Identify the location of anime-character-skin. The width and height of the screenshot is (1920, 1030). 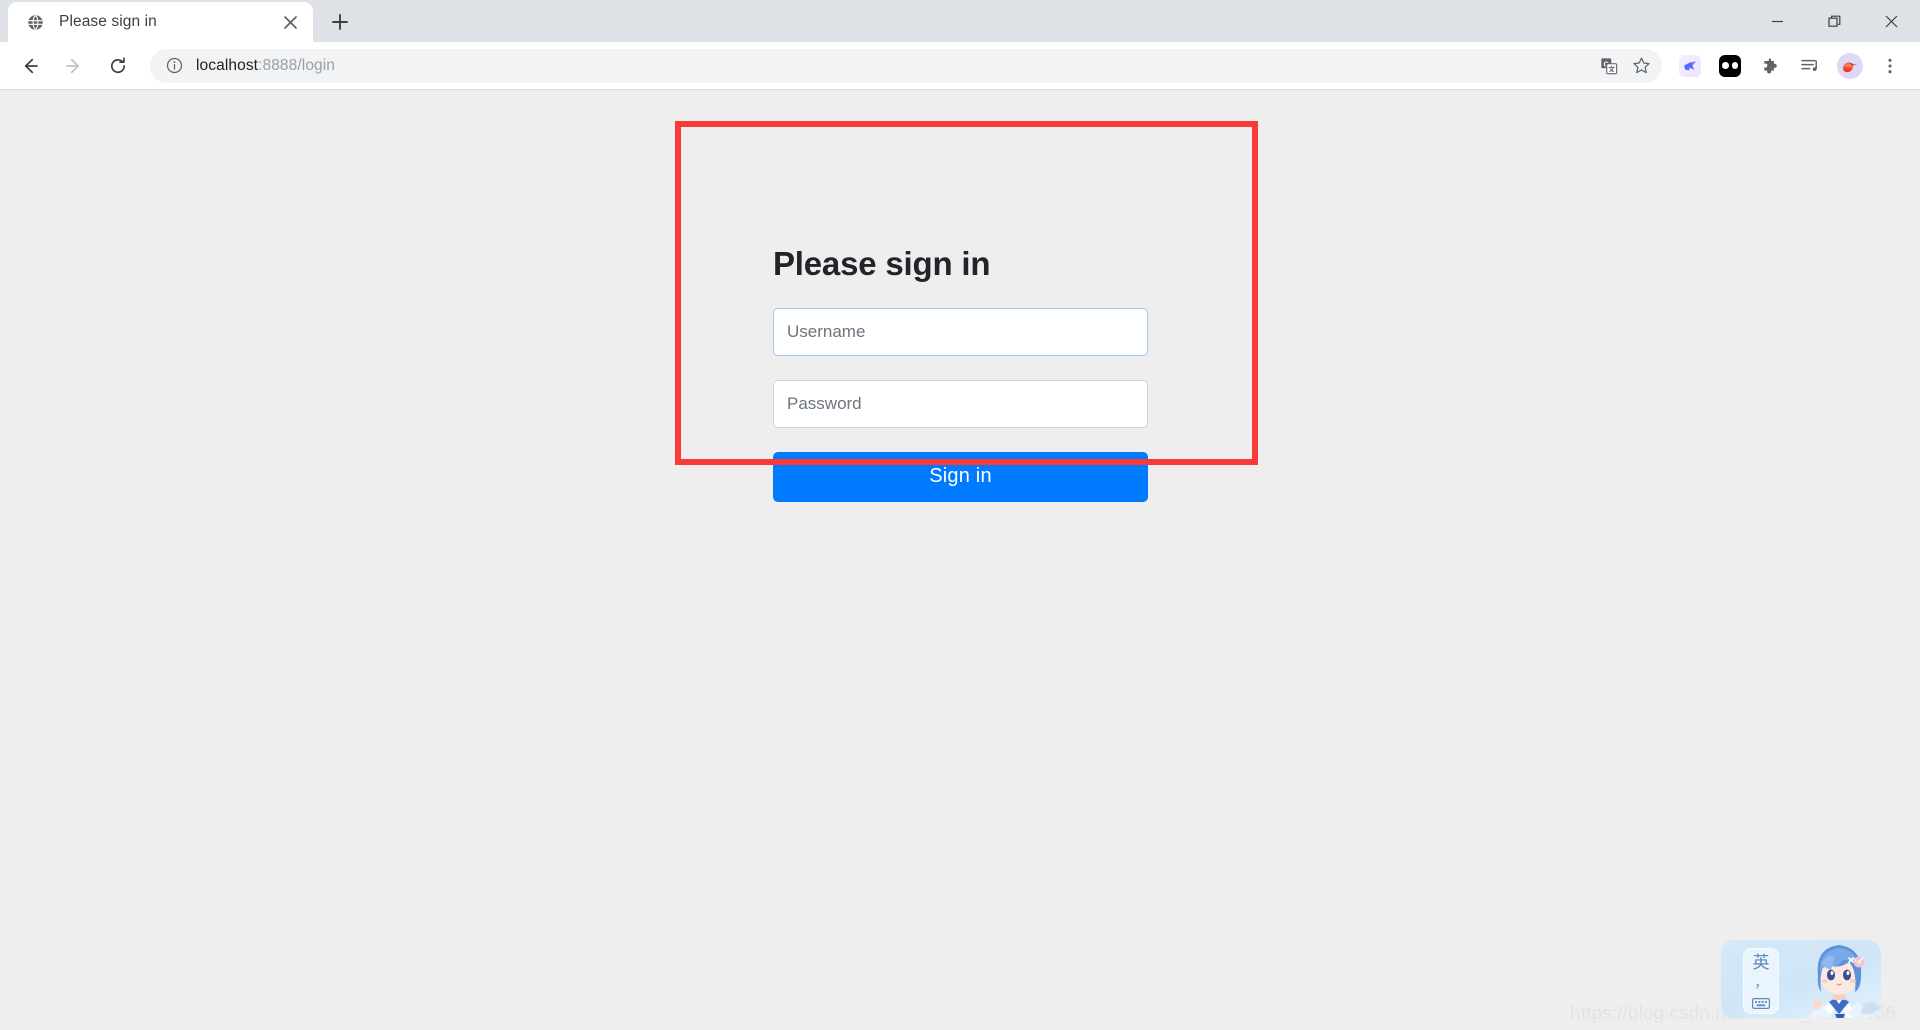
(1836, 979).